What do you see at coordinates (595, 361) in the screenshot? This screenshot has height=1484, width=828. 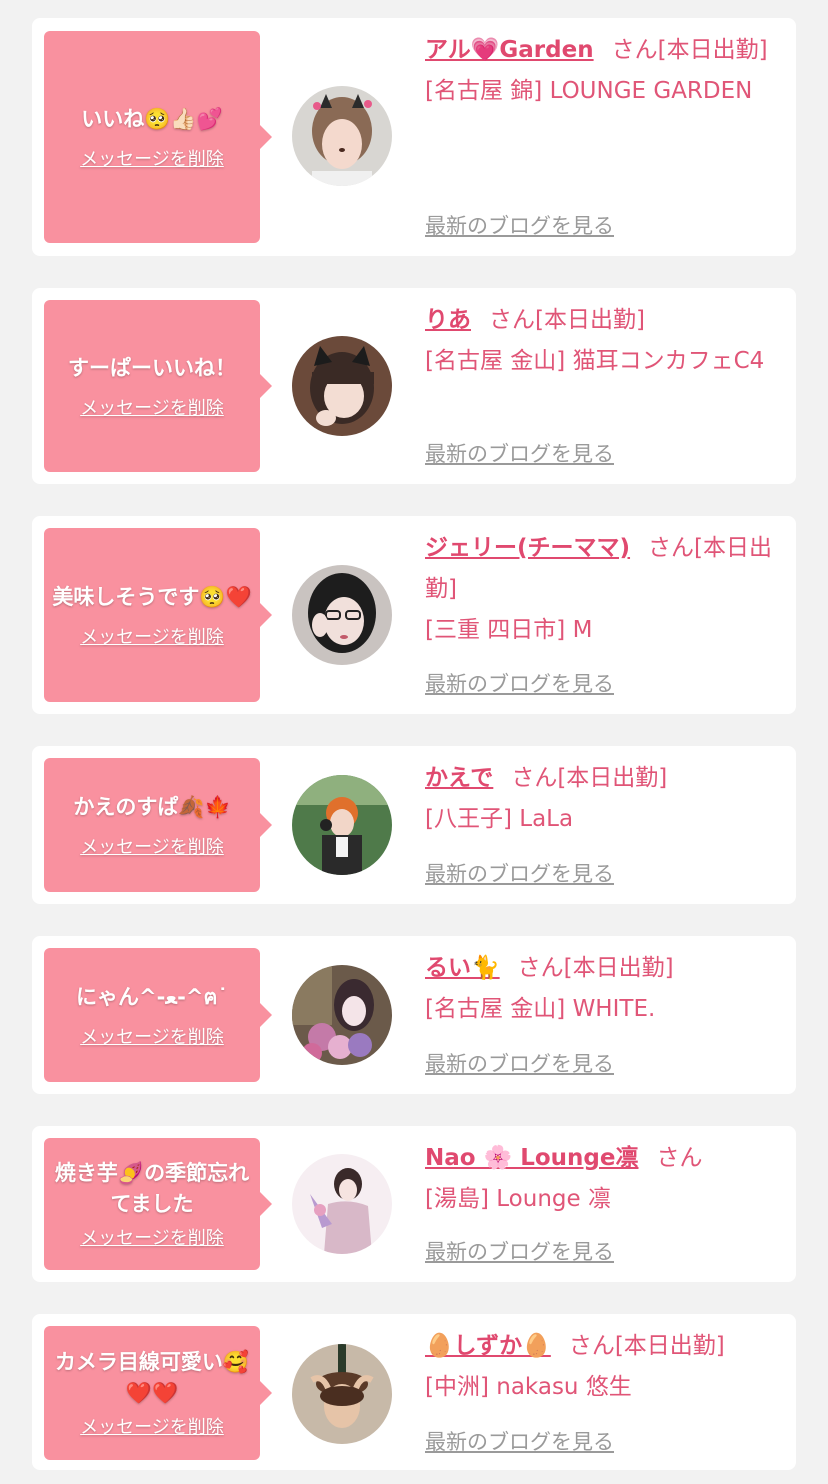 I see `shop-name: [名古屋 金山] 猫耳コンカフェC4` at bounding box center [595, 361].